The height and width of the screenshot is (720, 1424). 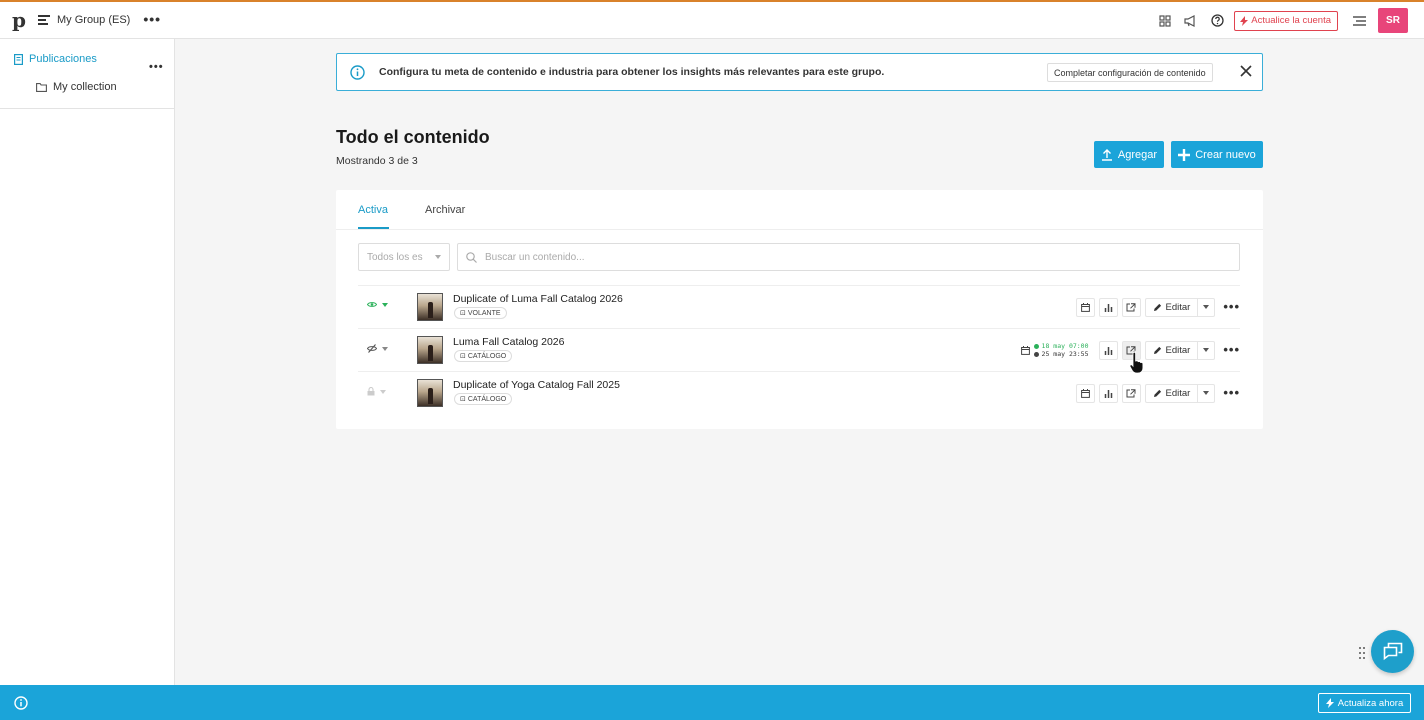 I want to click on tab-archive: Archivar, so click(x=445, y=210).